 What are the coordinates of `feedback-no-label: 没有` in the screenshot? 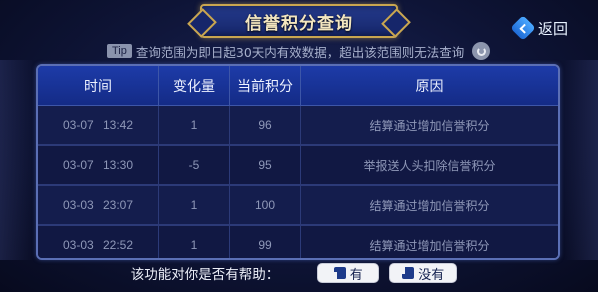 It's located at (431, 275).